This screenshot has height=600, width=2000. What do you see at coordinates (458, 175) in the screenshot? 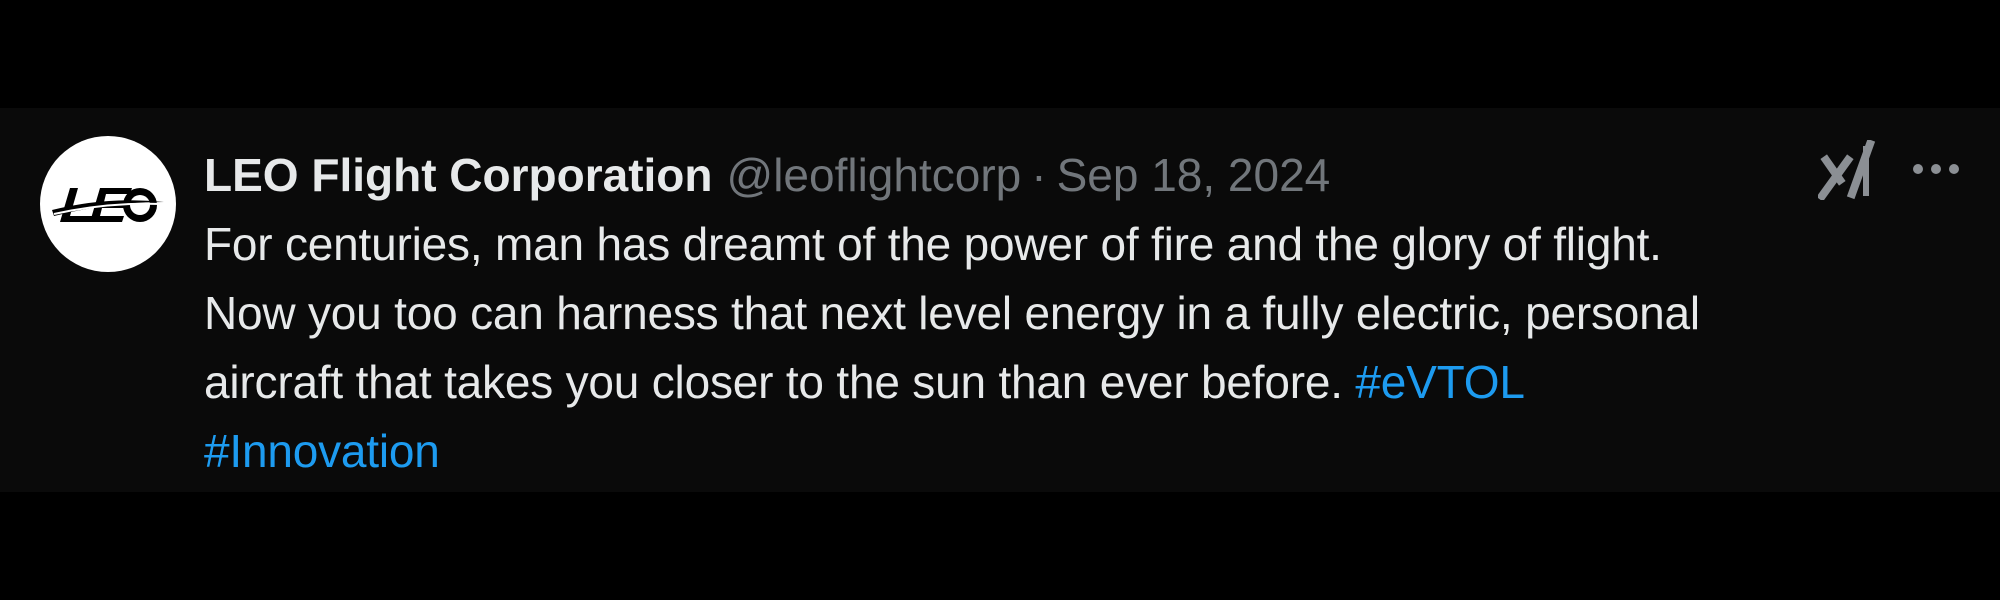
I see `author-display-name: LEO Flight Corporation` at bounding box center [458, 175].